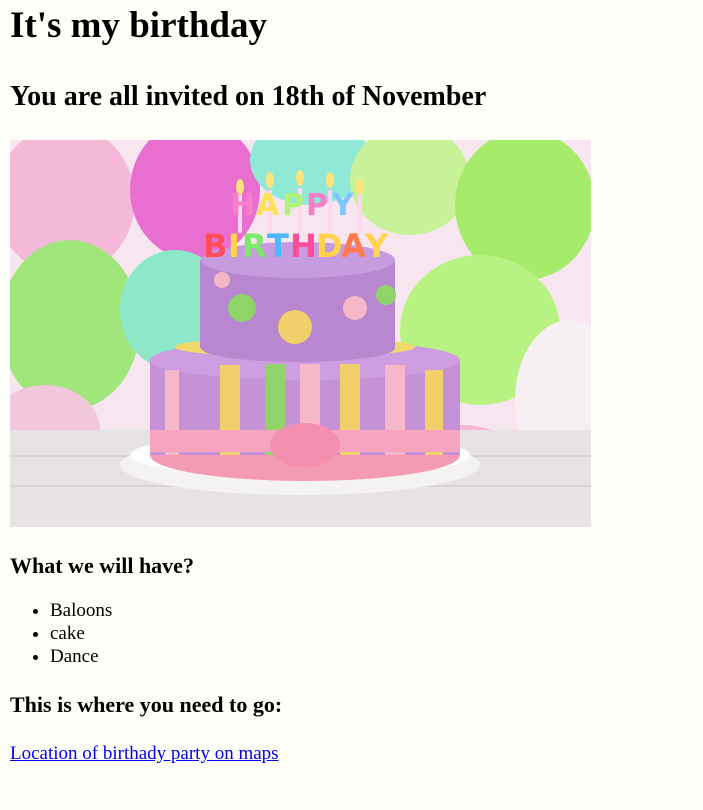 The image size is (703, 810). Describe the element at coordinates (329, 246) in the screenshot. I see `svg-text: D` at that location.